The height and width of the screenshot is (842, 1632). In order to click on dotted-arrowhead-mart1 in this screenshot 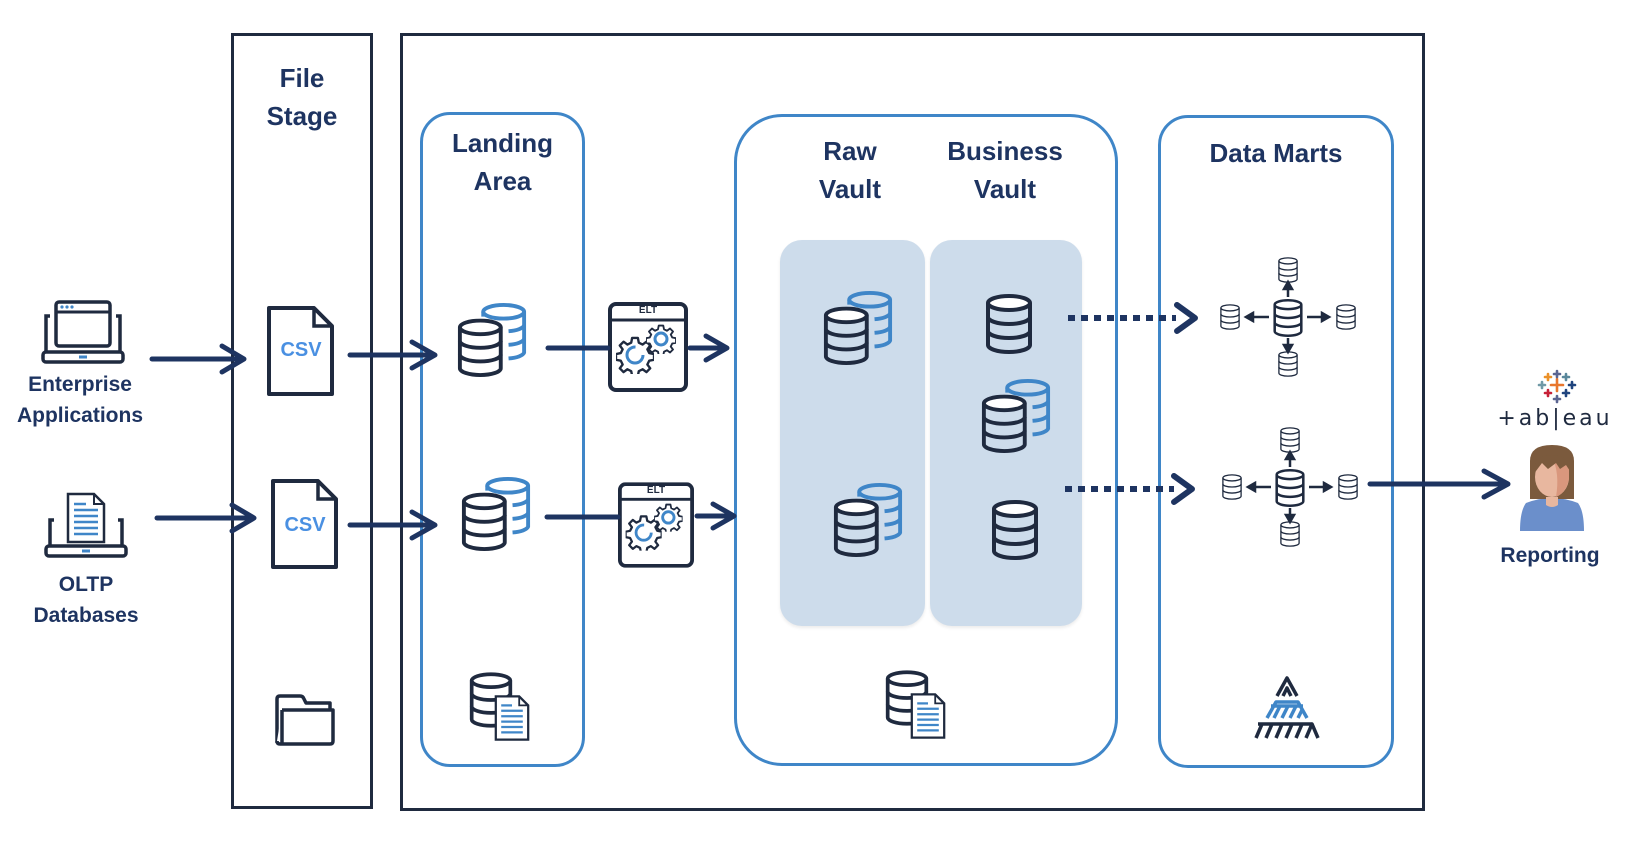, I will do `click(1186, 318)`.